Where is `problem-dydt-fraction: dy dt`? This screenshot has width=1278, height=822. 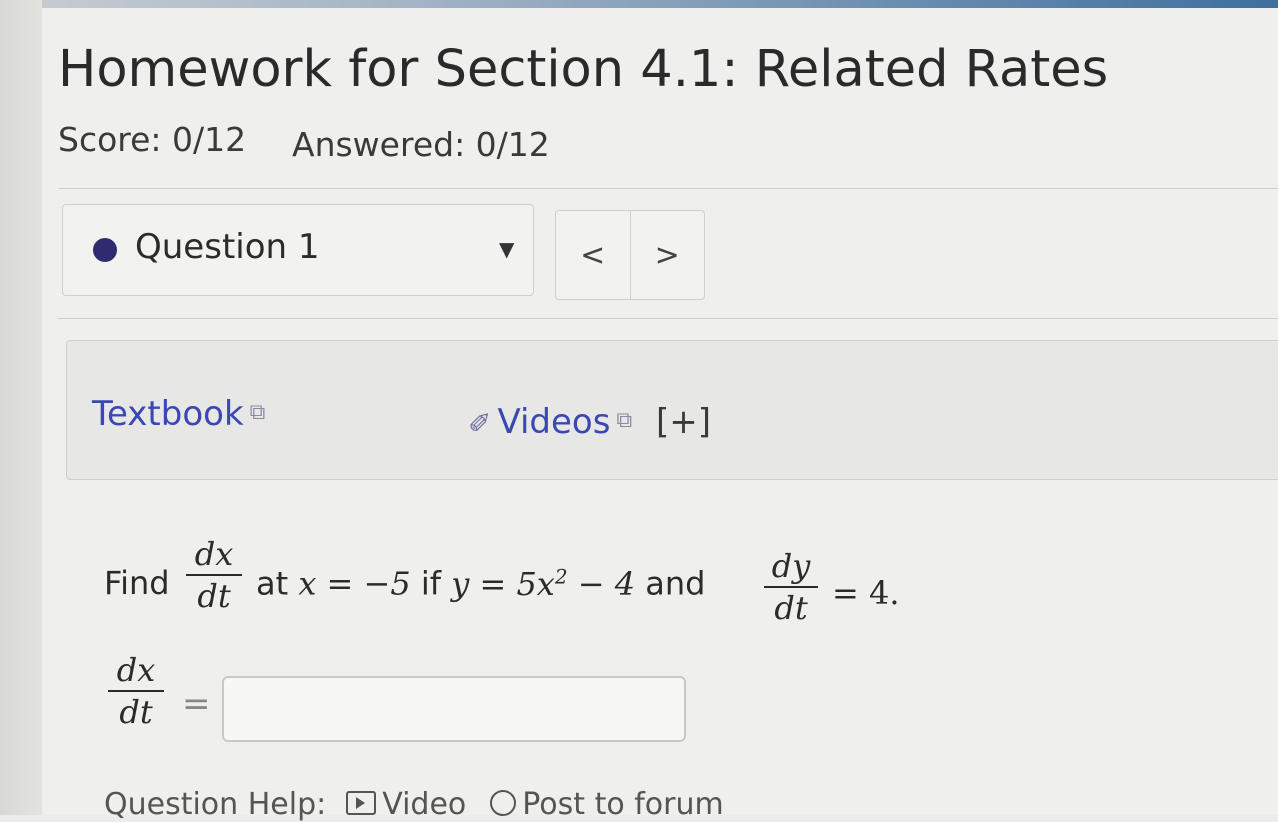 problem-dydt-fraction: dy dt is located at coordinates (791, 587).